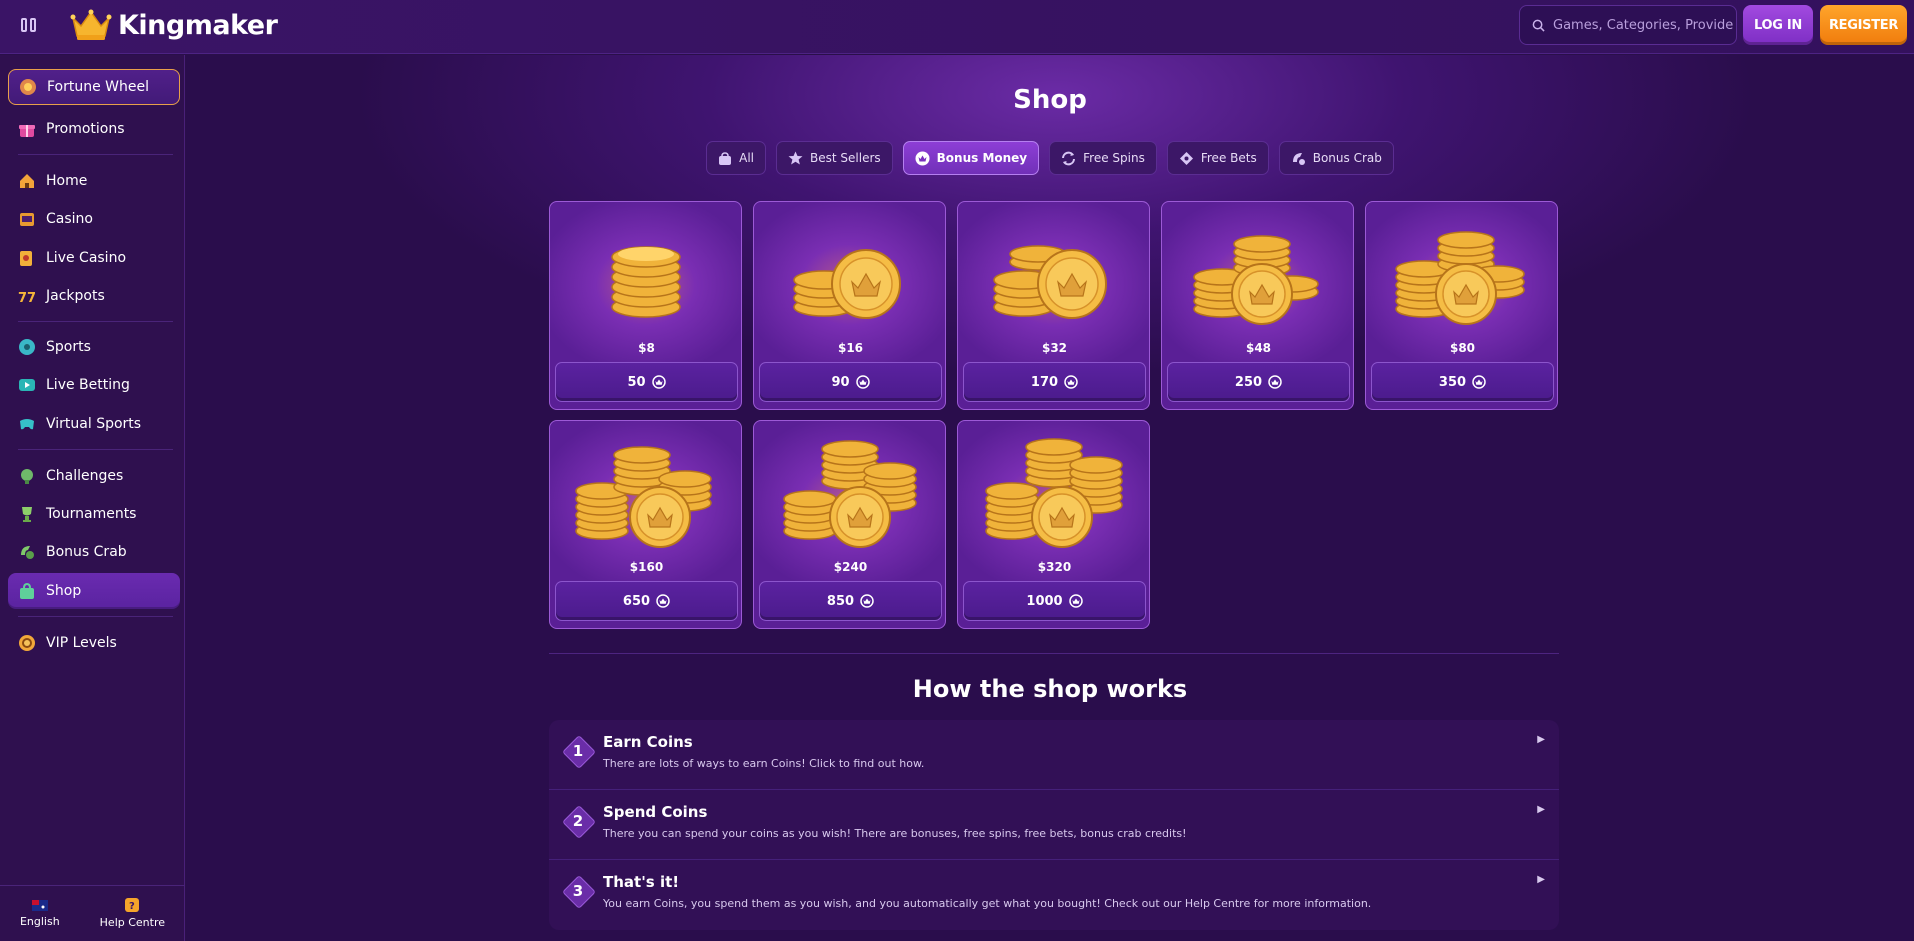 Image resolution: width=1914 pixels, height=941 pixels. What do you see at coordinates (1053, 524) in the screenshot?
I see `product-card: $320 1000` at bounding box center [1053, 524].